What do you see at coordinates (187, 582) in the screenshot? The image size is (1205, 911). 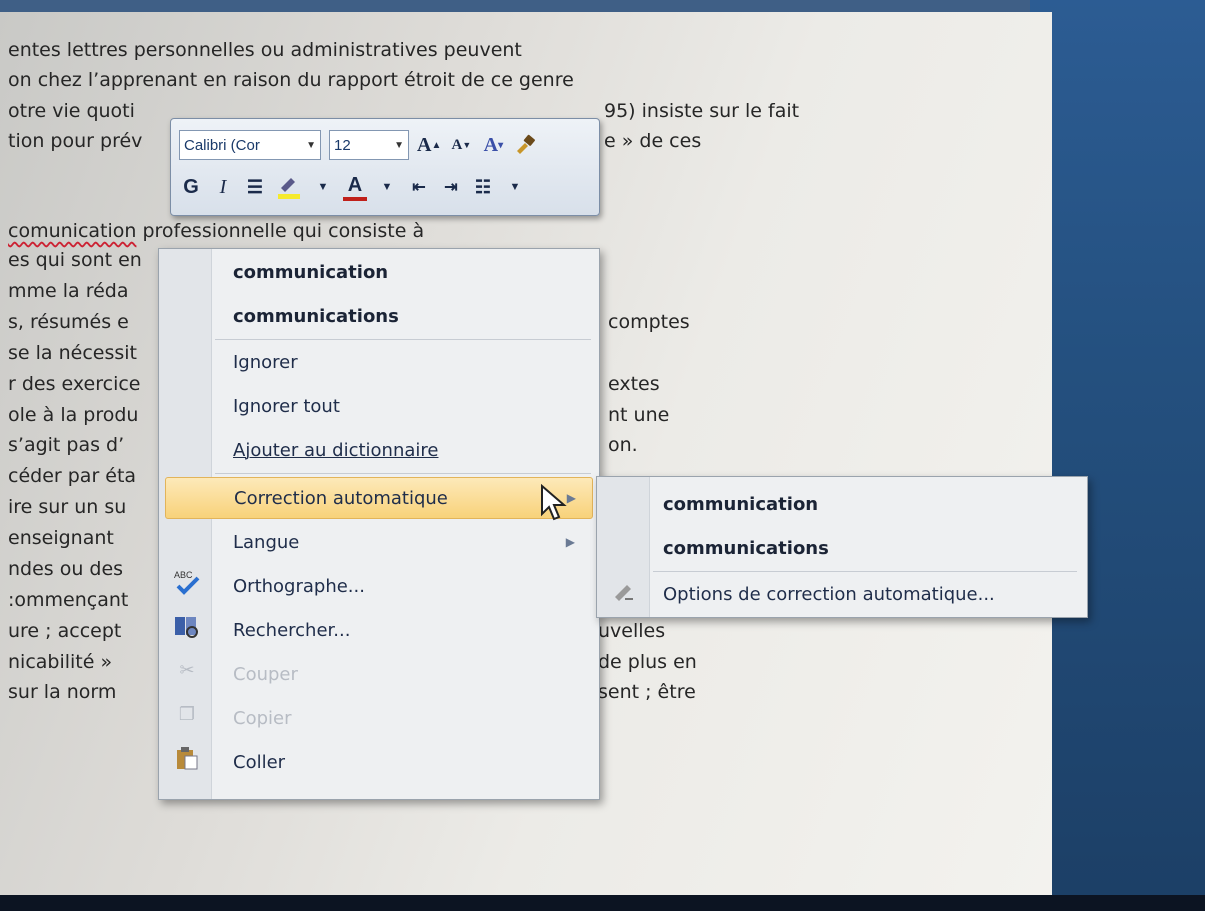 I see `spellcheck-icon: ABC` at bounding box center [187, 582].